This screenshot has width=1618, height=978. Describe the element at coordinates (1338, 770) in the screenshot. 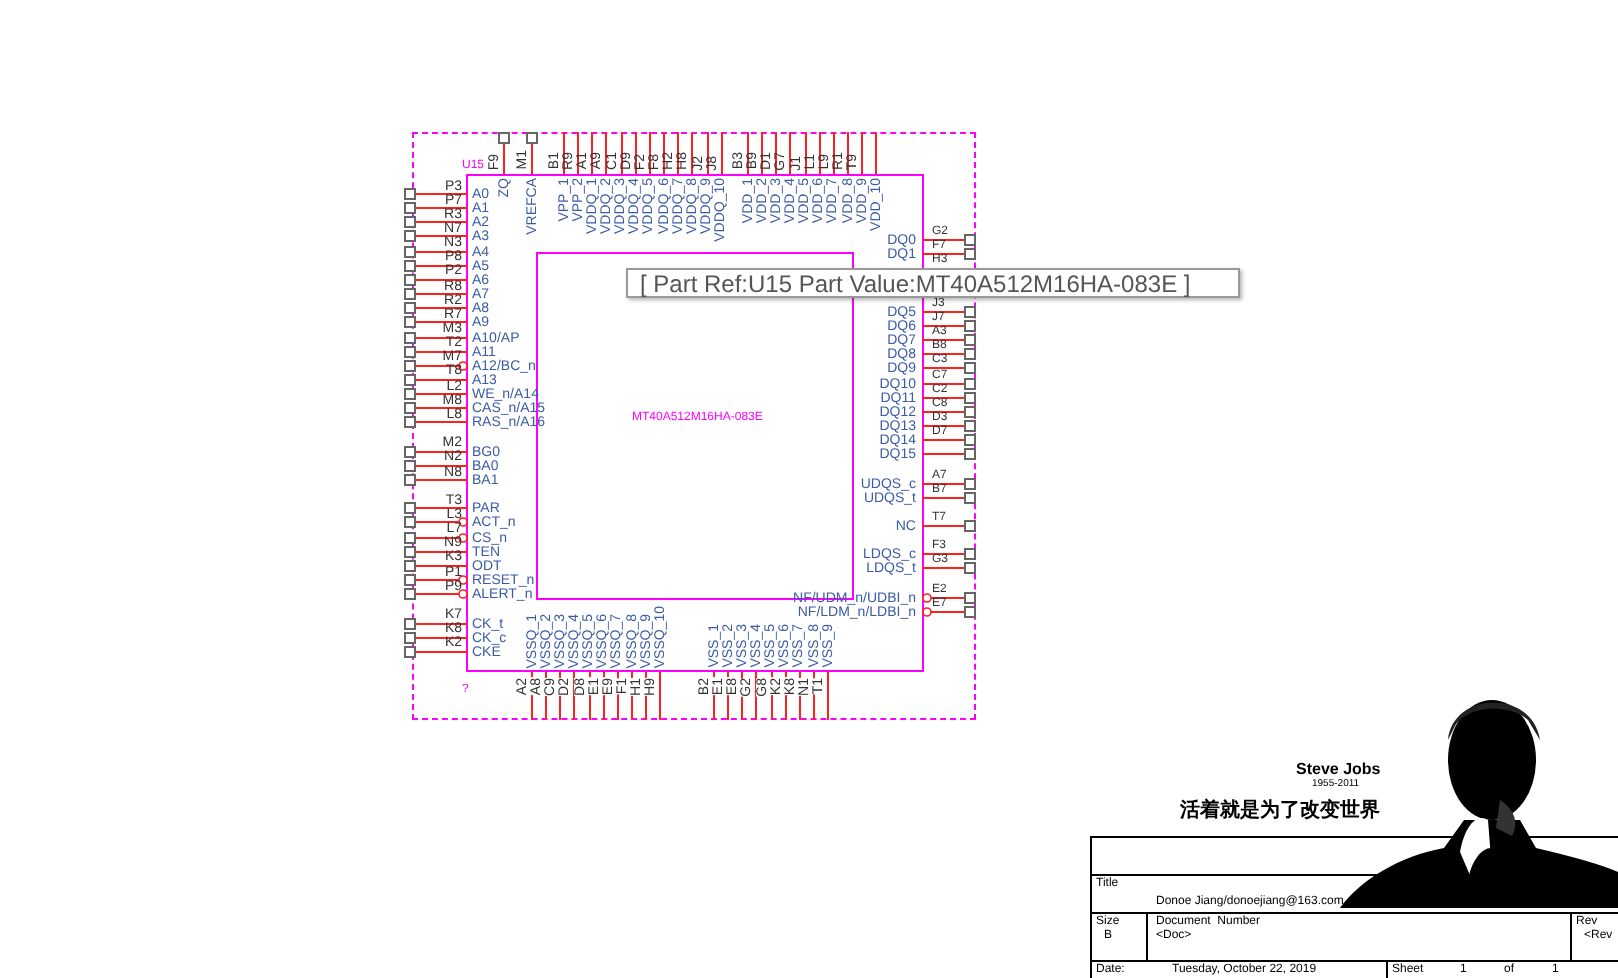

I see `artwork-caption: Steve Jobs` at that location.